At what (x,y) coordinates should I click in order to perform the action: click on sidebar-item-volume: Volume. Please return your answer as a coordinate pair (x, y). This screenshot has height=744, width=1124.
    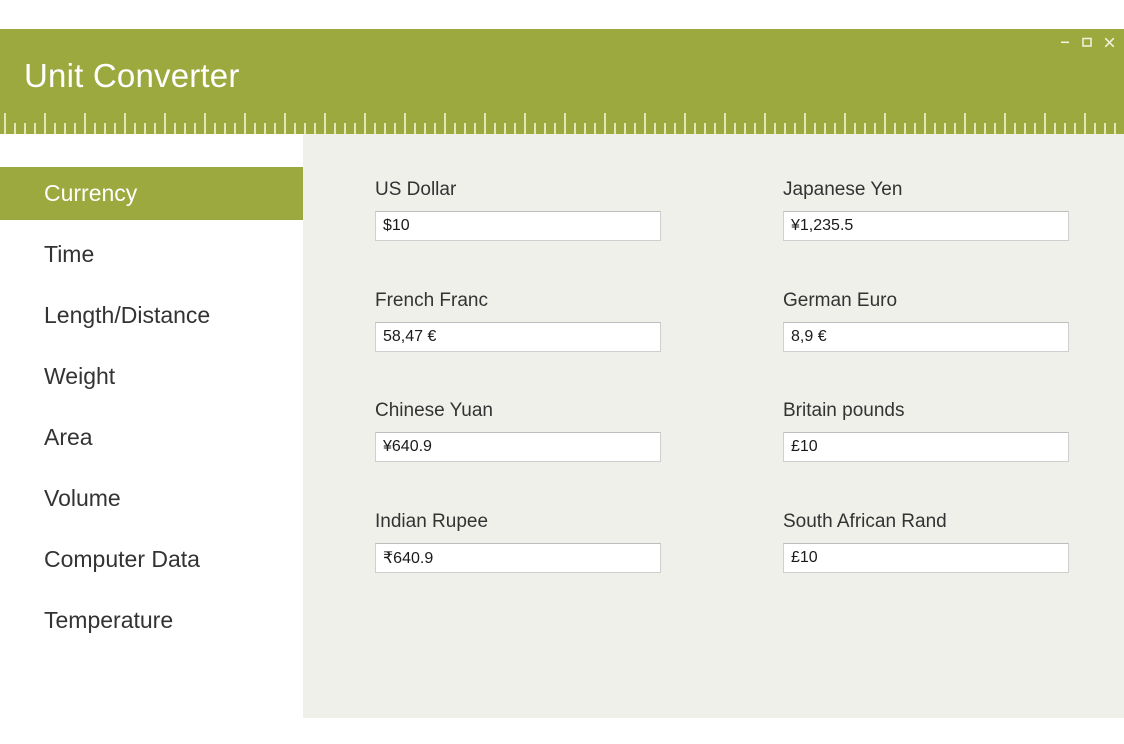
    Looking at the image, I should click on (151, 498).